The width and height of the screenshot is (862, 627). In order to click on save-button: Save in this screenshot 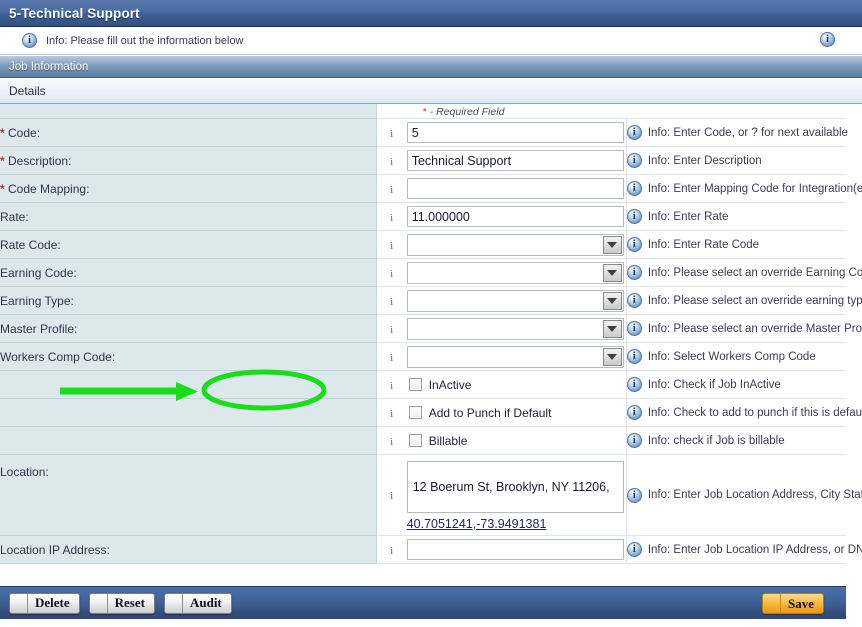, I will do `click(793, 603)`.